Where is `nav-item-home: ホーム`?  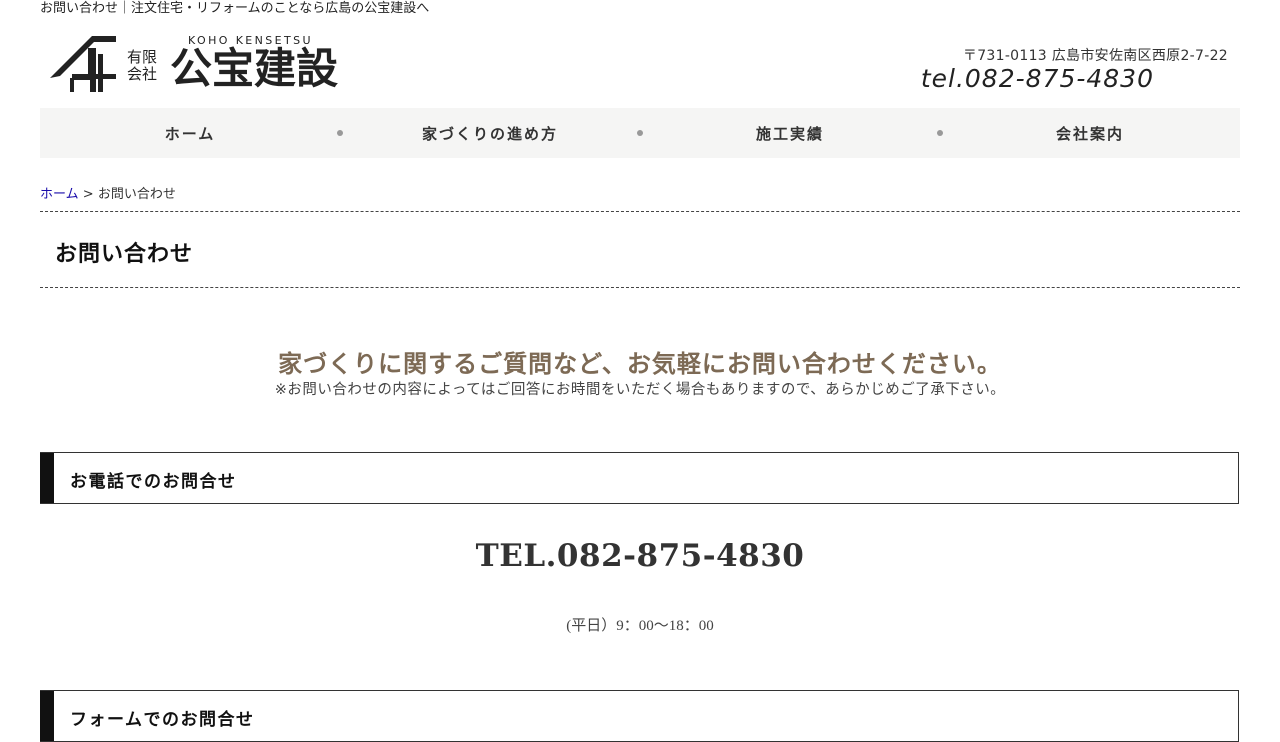 nav-item-home: ホーム is located at coordinates (190, 133).